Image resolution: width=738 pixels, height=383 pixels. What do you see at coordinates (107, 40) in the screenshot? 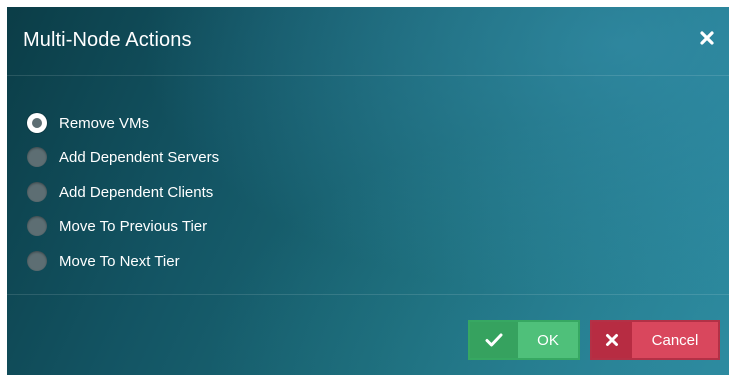
I see `dialog-title: Multi-Node Actions` at bounding box center [107, 40].